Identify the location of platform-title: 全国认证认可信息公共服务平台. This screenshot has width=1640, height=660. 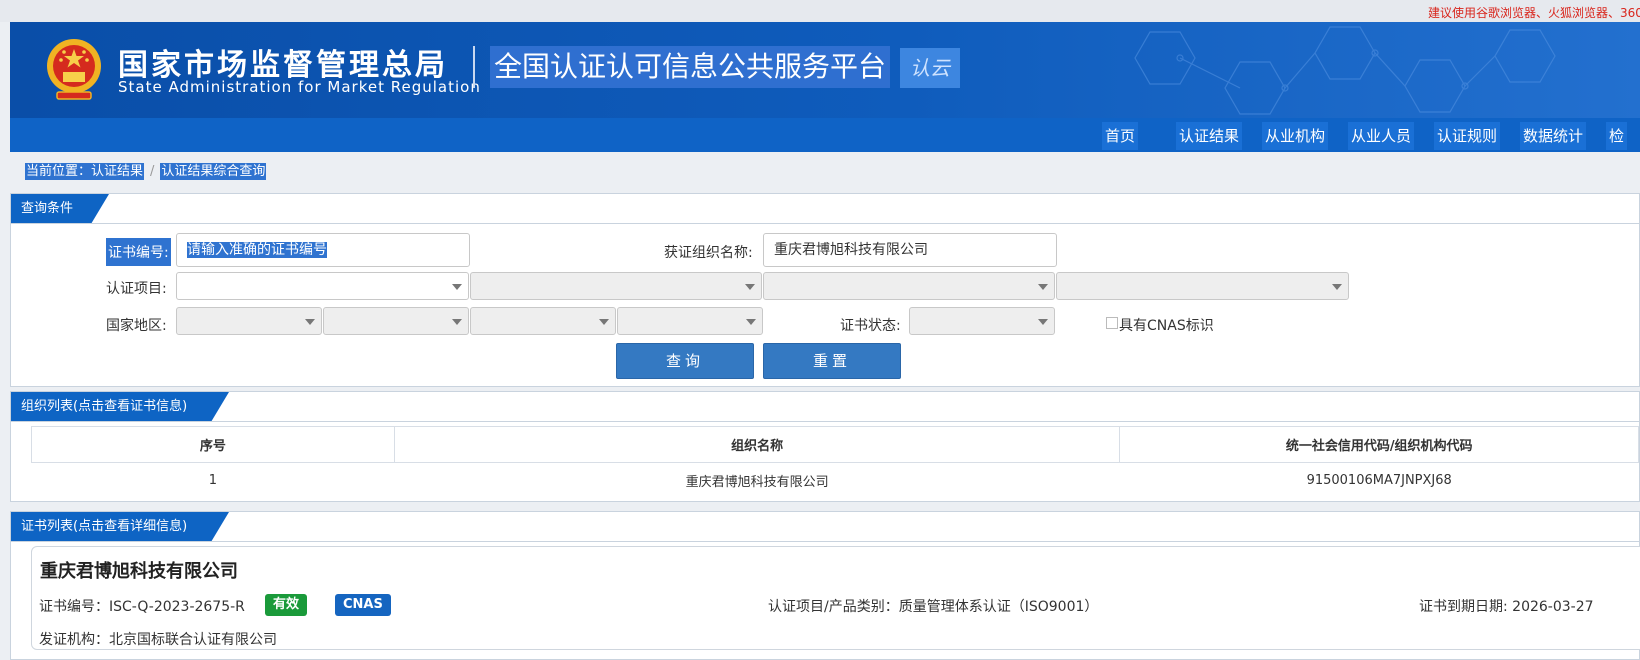
(690, 67).